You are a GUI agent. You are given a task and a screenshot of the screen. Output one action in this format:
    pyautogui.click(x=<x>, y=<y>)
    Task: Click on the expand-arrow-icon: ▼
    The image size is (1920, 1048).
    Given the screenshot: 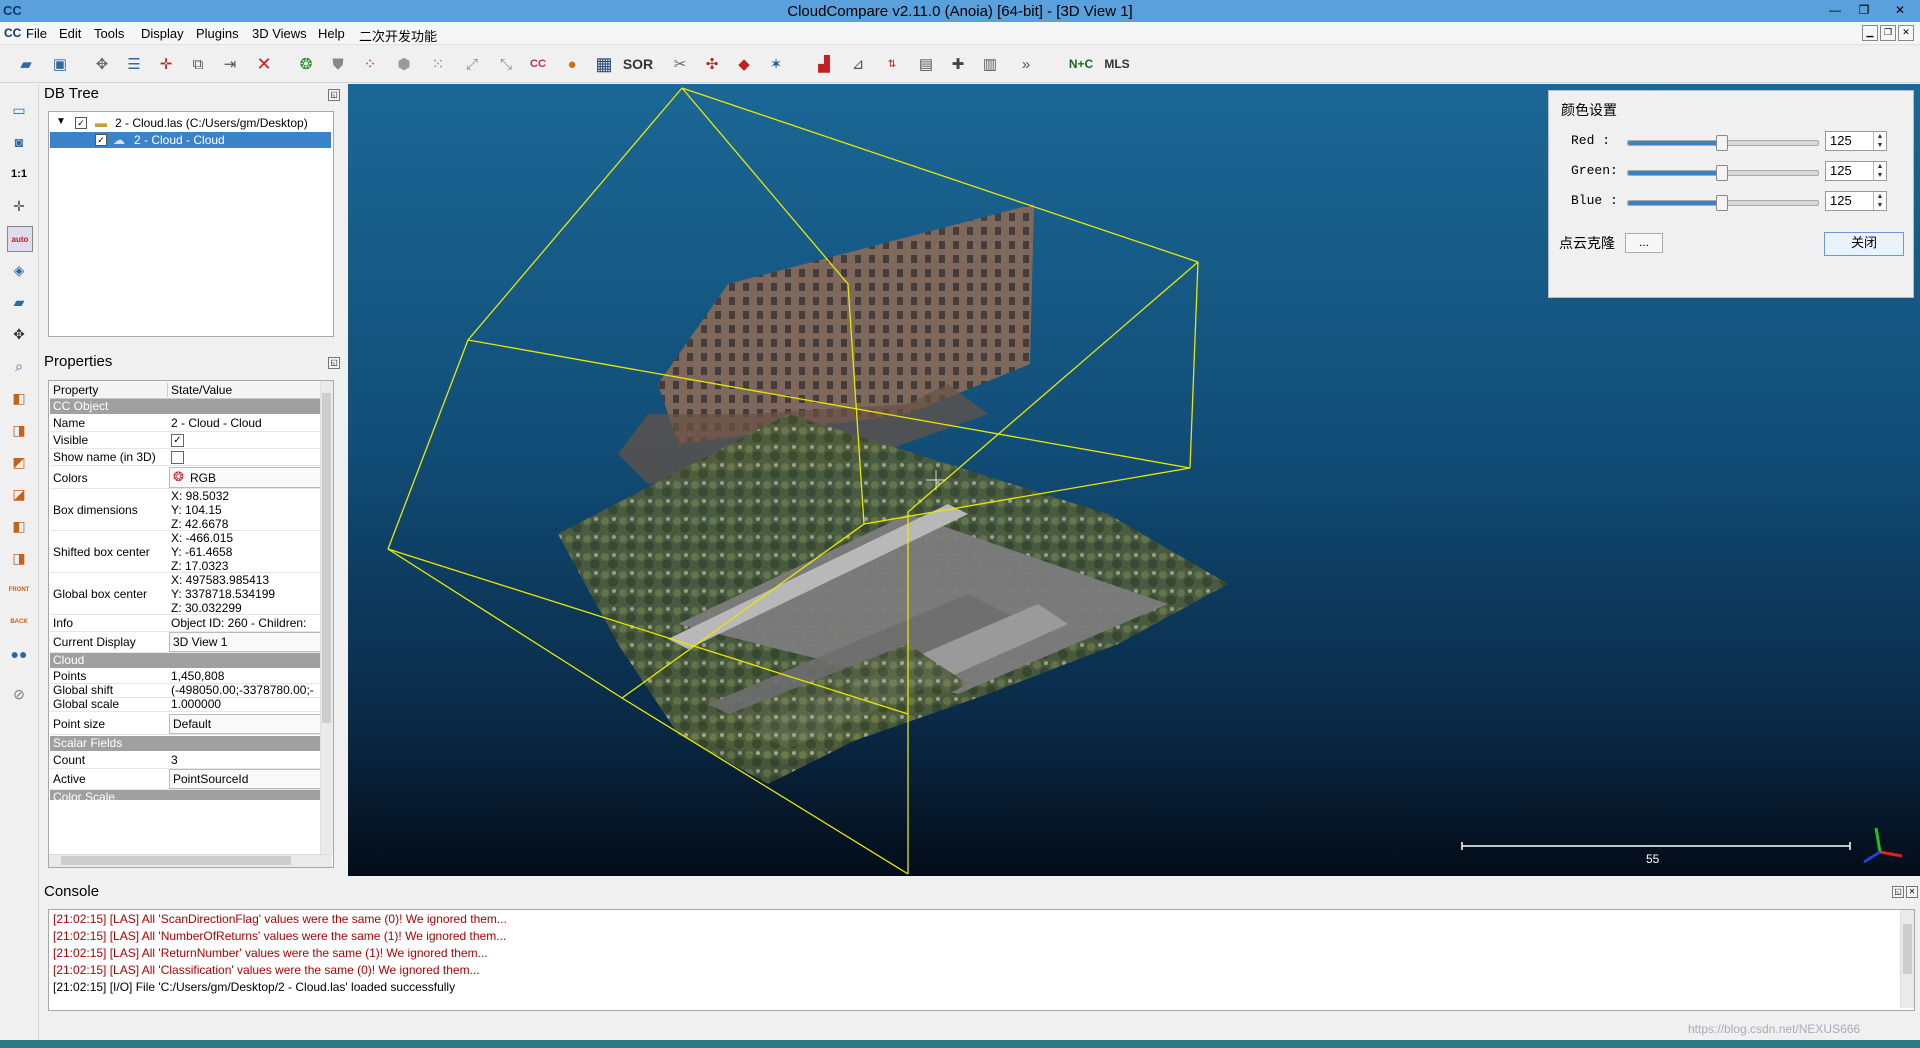 What is the action you would take?
    pyautogui.click(x=61, y=121)
    